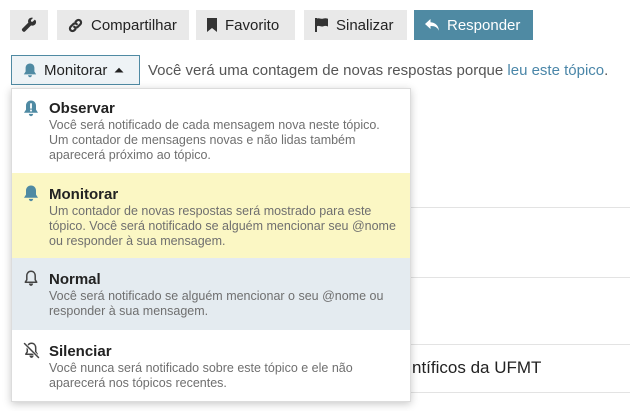  I want to click on bookmark-button-label: Favorito, so click(252, 25).